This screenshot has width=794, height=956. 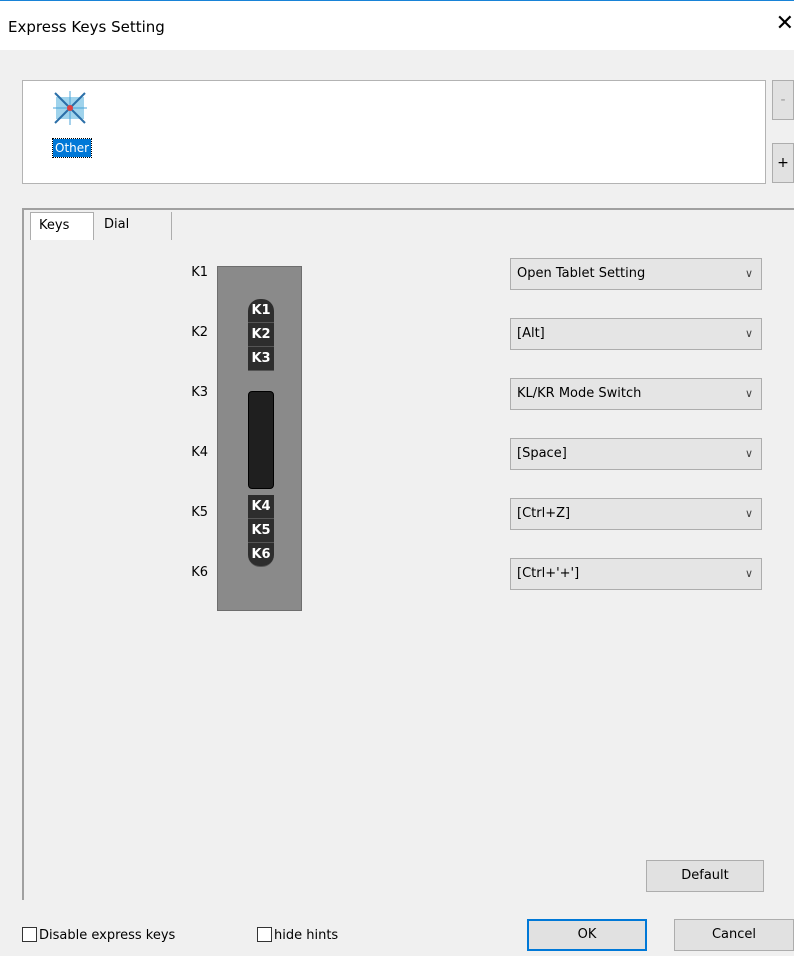 I want to click on key-select-value: [Alt], so click(x=531, y=333).